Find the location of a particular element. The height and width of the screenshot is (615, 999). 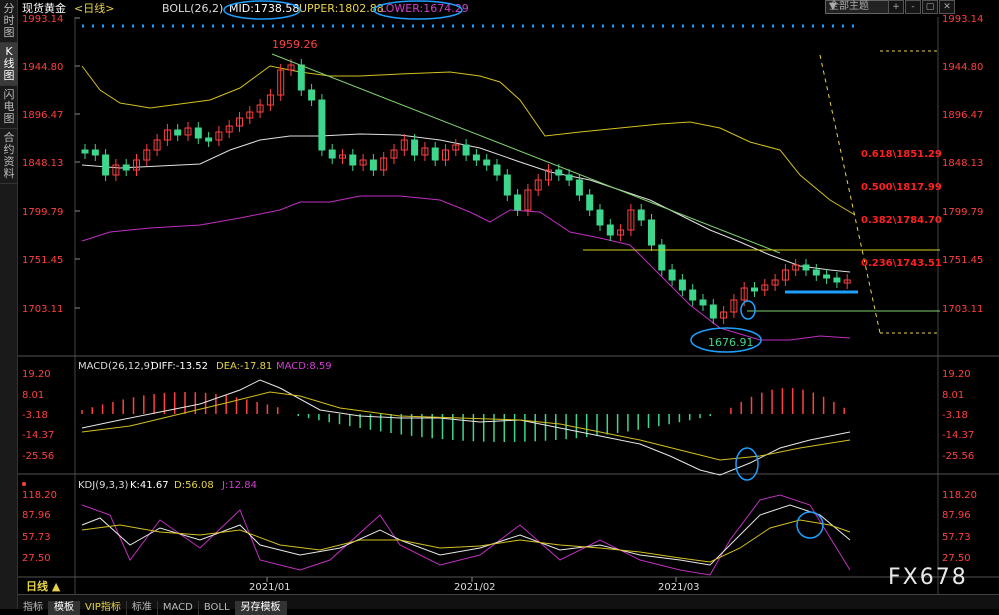

date-label: 2021/03 is located at coordinates (679, 587).